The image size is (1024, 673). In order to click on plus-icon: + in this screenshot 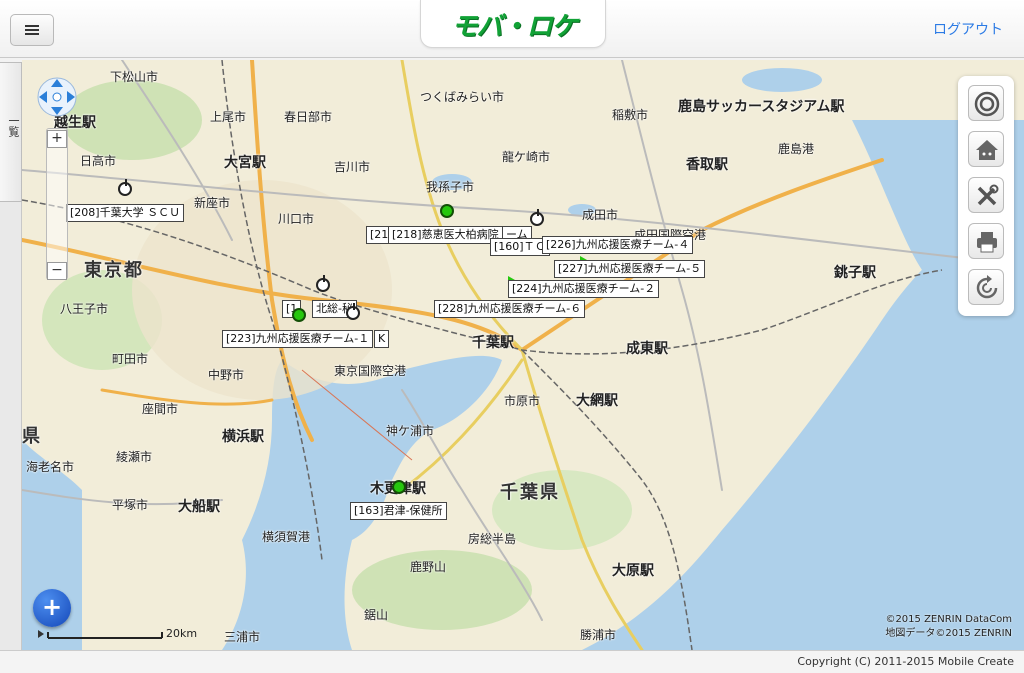, I will do `click(52, 607)`.